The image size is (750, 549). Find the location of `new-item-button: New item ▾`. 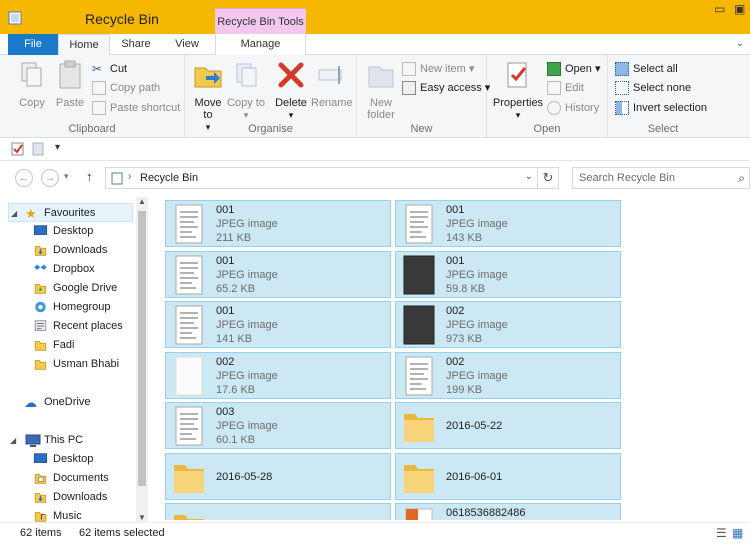

new-item-button: New item ▾ is located at coordinates (438, 69).